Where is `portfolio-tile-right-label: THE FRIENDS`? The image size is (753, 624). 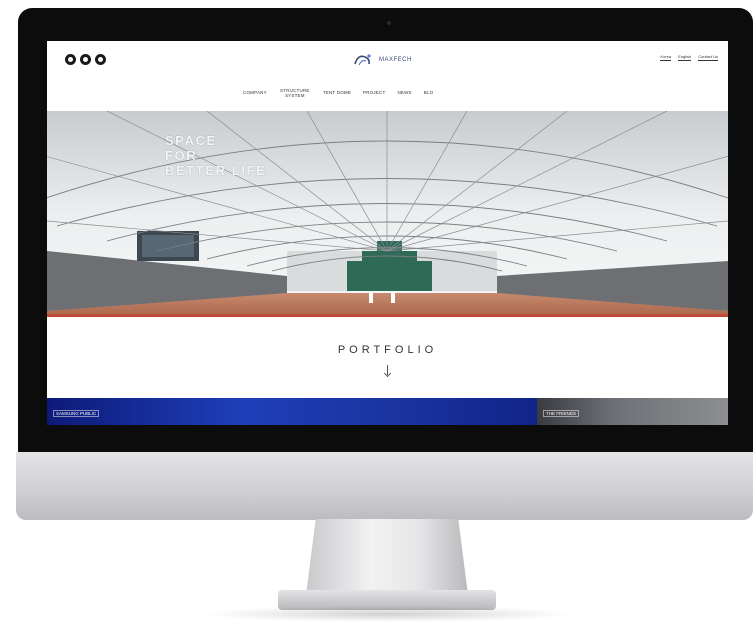 portfolio-tile-right-label: THE FRIENDS is located at coordinates (561, 413).